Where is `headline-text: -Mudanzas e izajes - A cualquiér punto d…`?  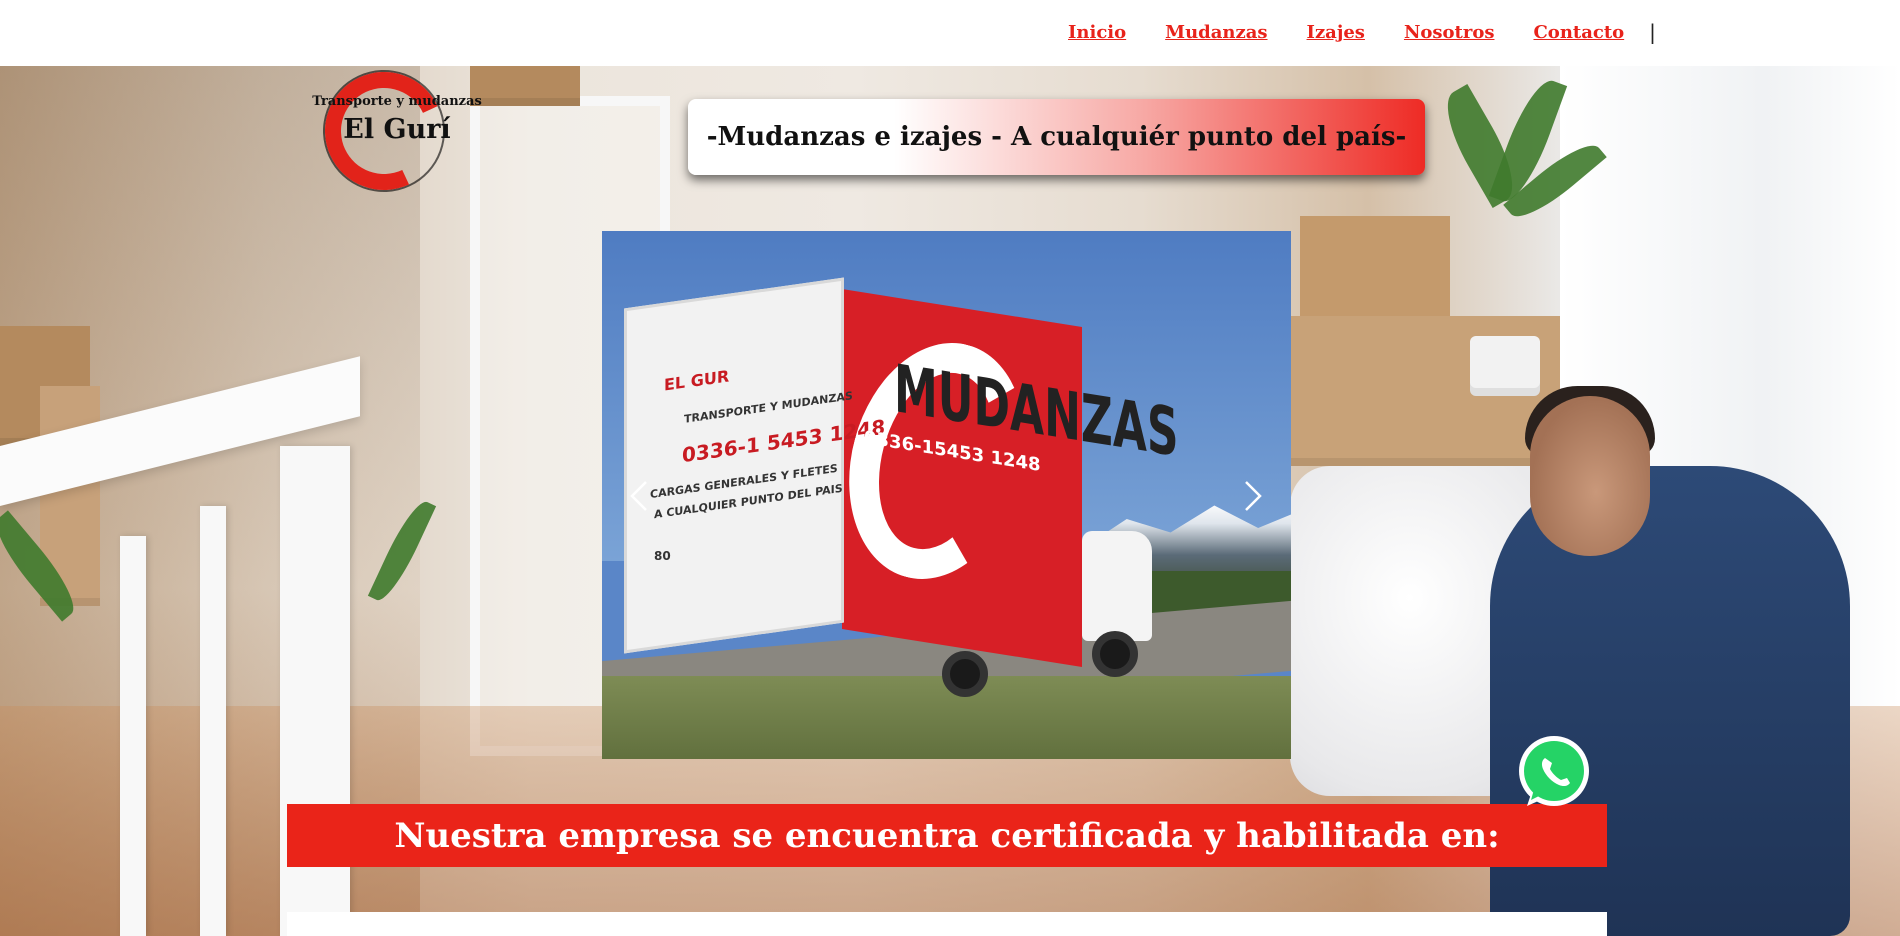
headline-text: -Mudanzas e izajes - A cualquiér punto d… is located at coordinates (1056, 137).